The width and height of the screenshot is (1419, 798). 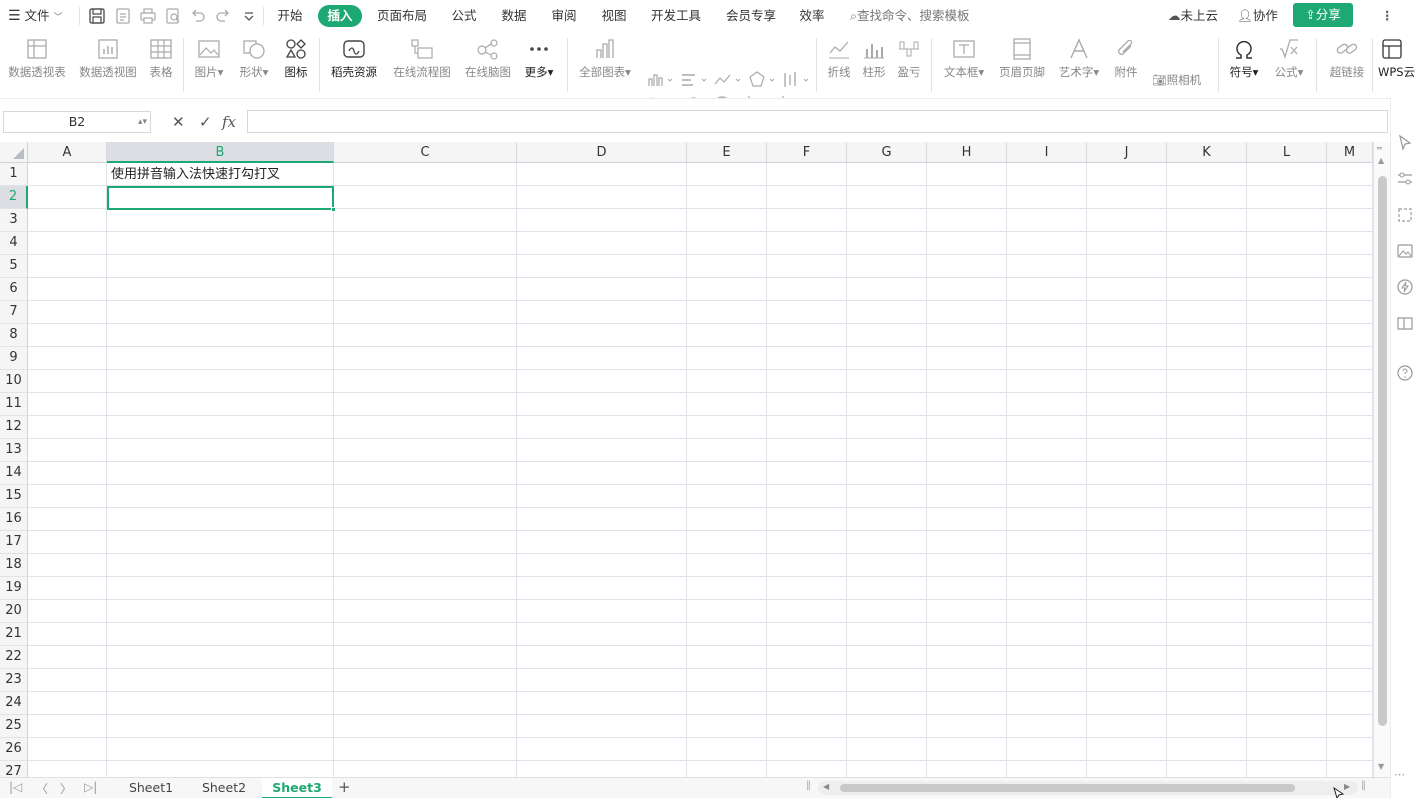 I want to click on sparkline-column-button: 柱形, so click(x=874, y=59).